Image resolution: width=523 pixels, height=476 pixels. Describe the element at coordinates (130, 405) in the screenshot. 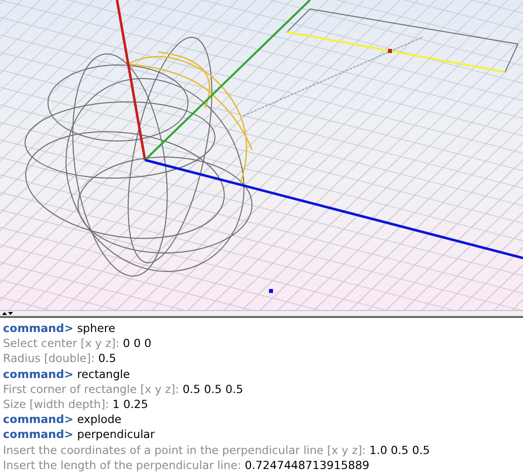

I see `prompt-value: 1 0.25` at that location.